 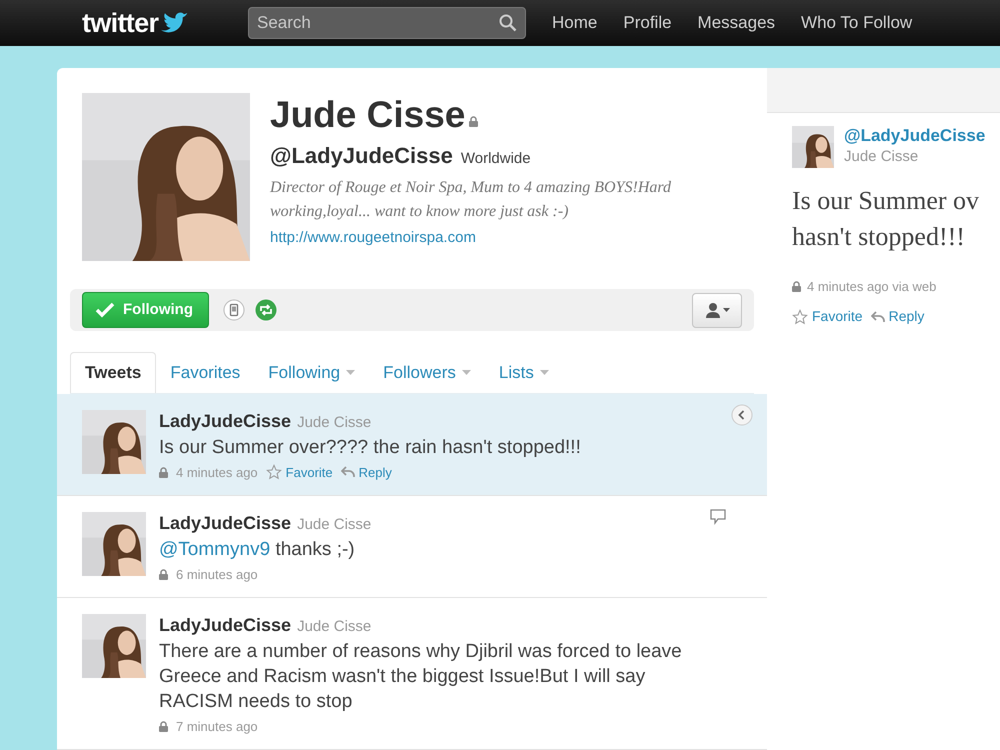 I want to click on mention-link: @Tommynv9, so click(x=214, y=549).